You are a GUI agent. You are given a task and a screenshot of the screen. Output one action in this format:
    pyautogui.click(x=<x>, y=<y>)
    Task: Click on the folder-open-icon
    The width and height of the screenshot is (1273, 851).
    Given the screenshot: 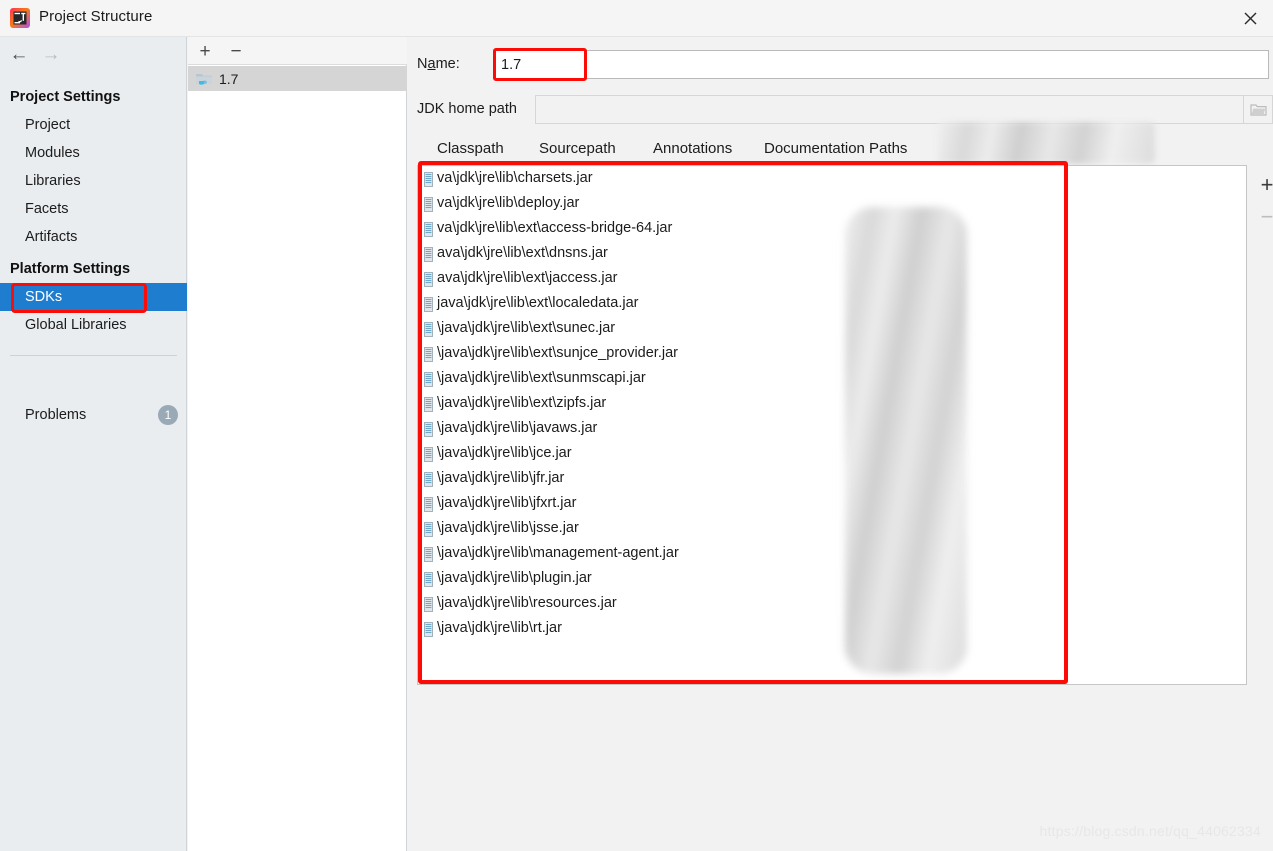 What is the action you would take?
    pyautogui.click(x=1258, y=109)
    